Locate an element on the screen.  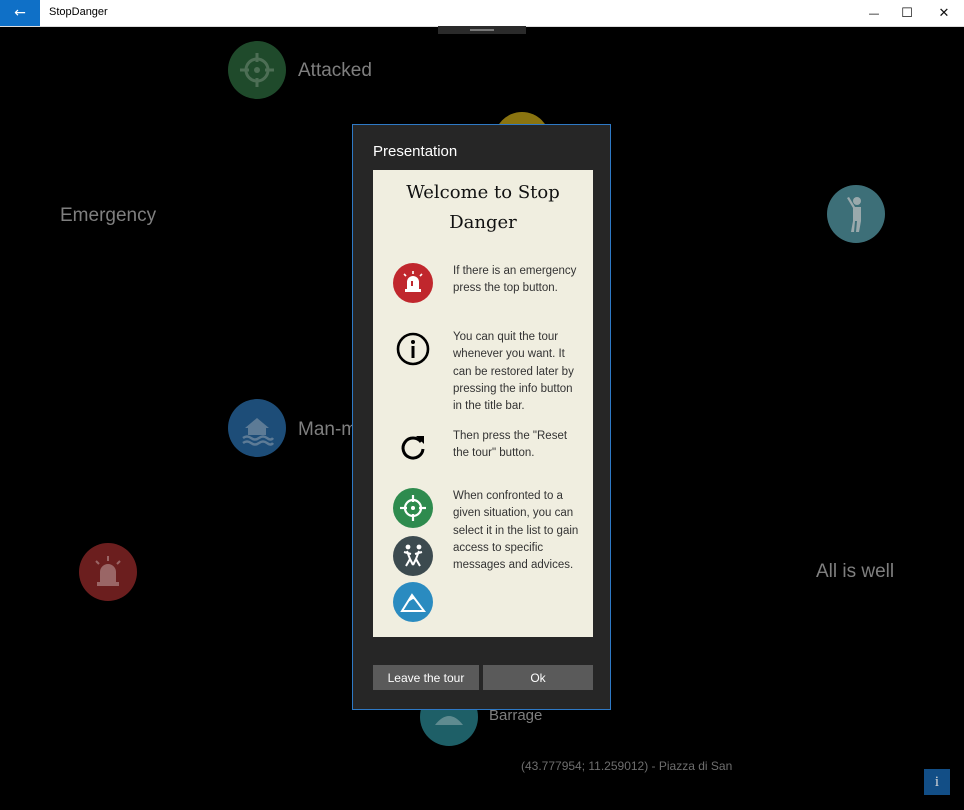
minimize-icon: — is located at coordinates (874, 13).